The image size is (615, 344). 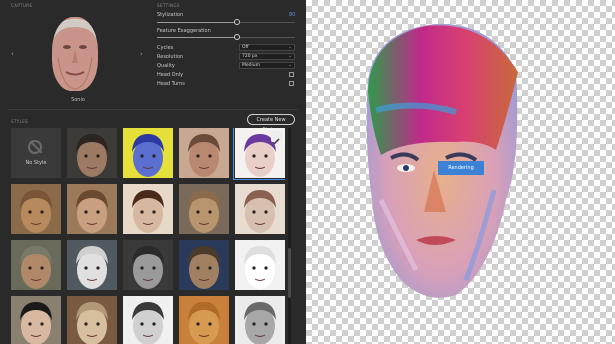 I want to click on style-tile-white-bust, so click(x=92, y=265).